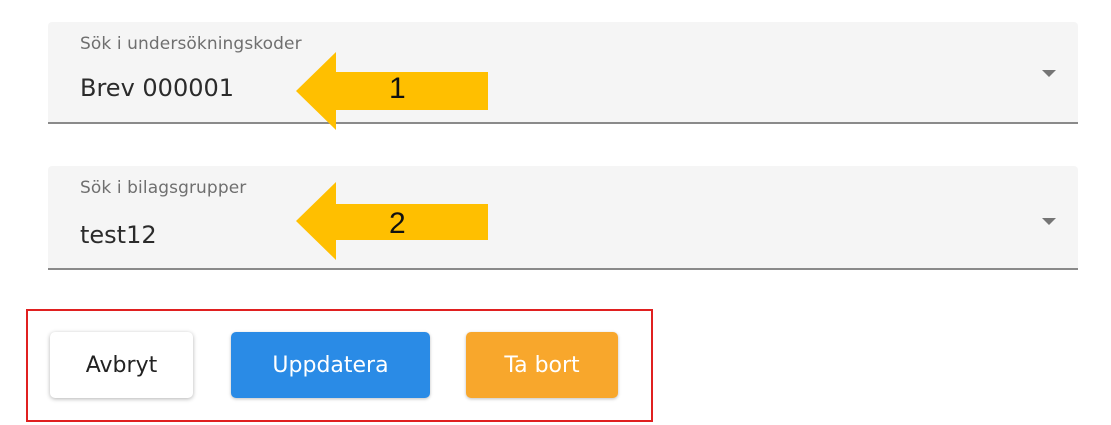 This screenshot has height=425, width=1111. I want to click on annotation-number: 2, so click(397, 223).